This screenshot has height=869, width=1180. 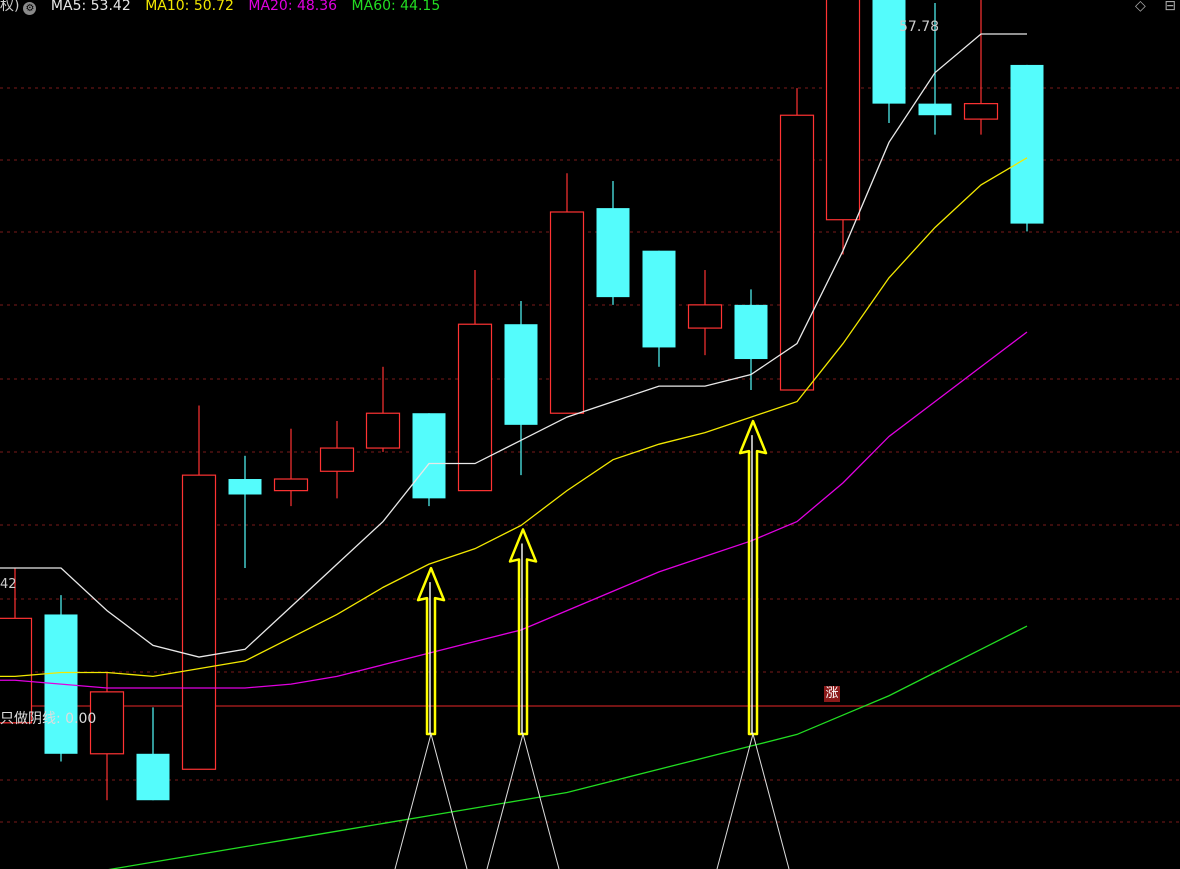 What do you see at coordinates (592, 800) in the screenshot?
I see `lower-panel` at bounding box center [592, 800].